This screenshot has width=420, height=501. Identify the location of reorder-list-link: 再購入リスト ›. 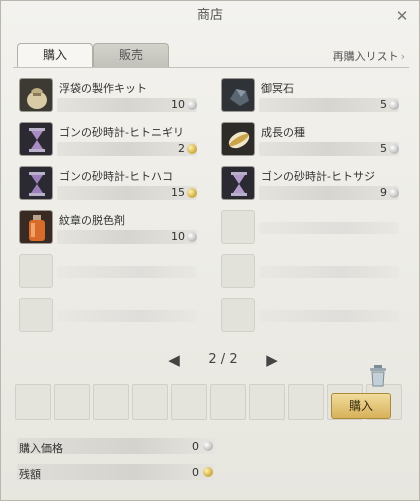
(369, 56).